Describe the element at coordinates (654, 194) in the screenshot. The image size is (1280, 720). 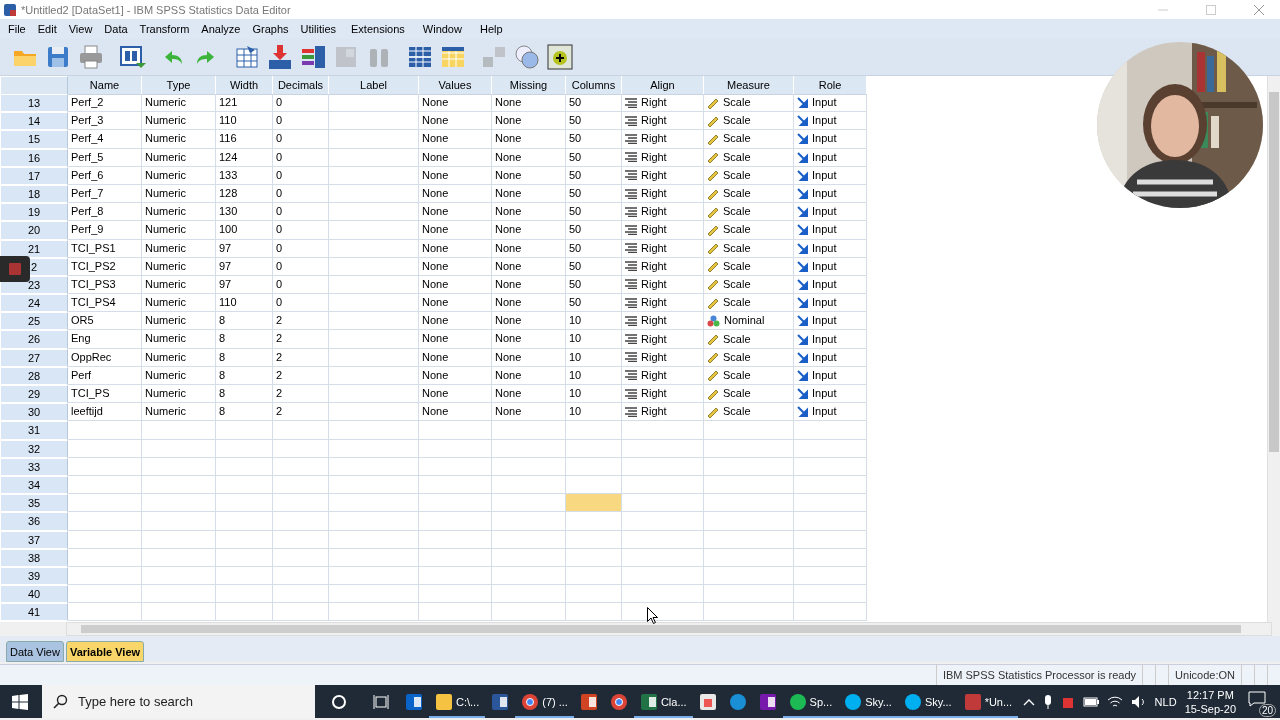
I see `table-cell-text: Right` at that location.